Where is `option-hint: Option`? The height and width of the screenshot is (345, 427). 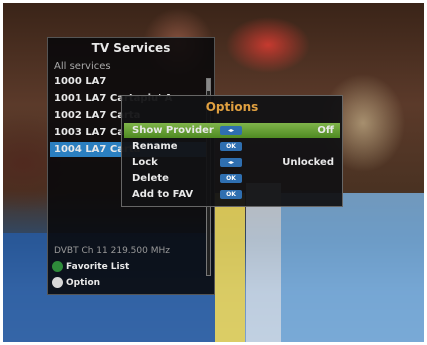
option-hint: Option is located at coordinates (76, 283).